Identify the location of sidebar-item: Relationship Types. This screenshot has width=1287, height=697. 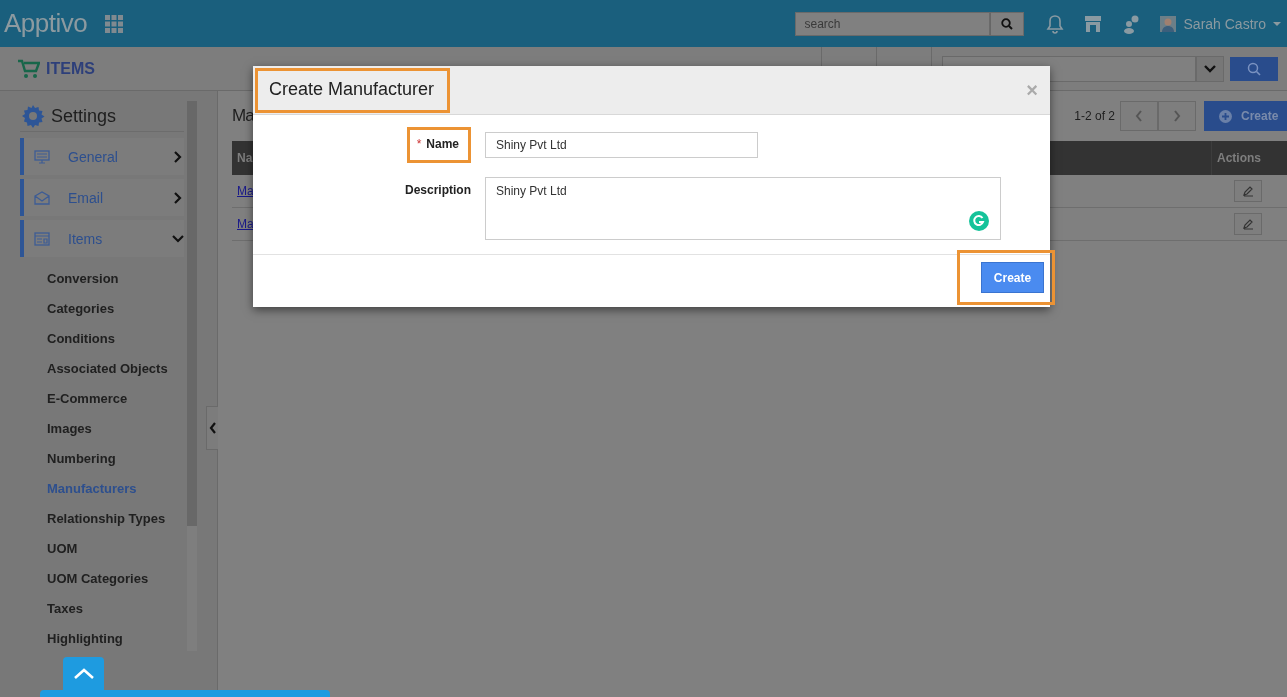
(115, 519).